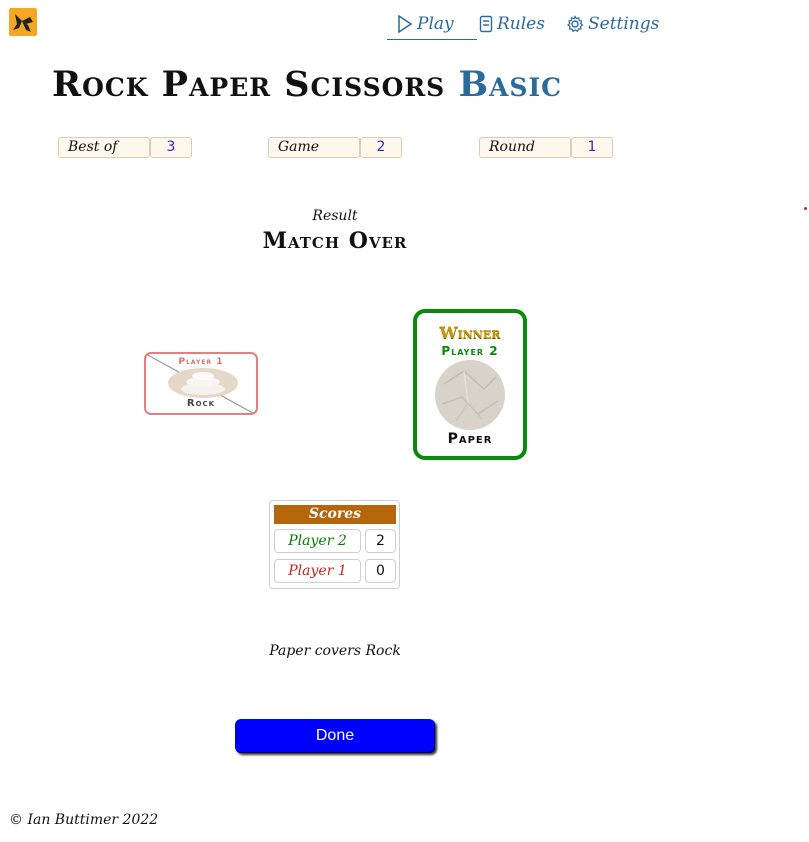 The image size is (809, 842). I want to click on nav-rules-label: Rules, so click(521, 23).